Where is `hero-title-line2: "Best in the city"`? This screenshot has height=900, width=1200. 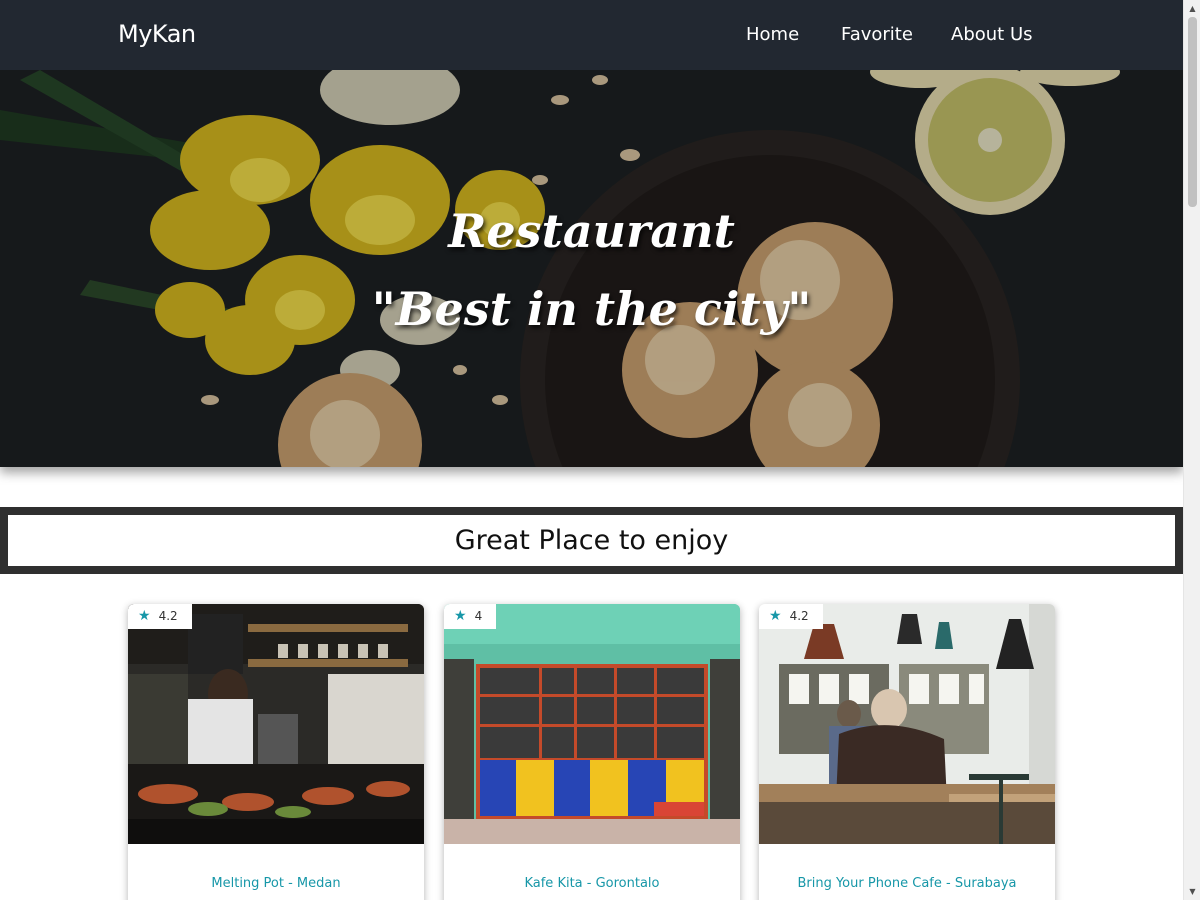 hero-title-line2: "Best in the city" is located at coordinates (591, 309).